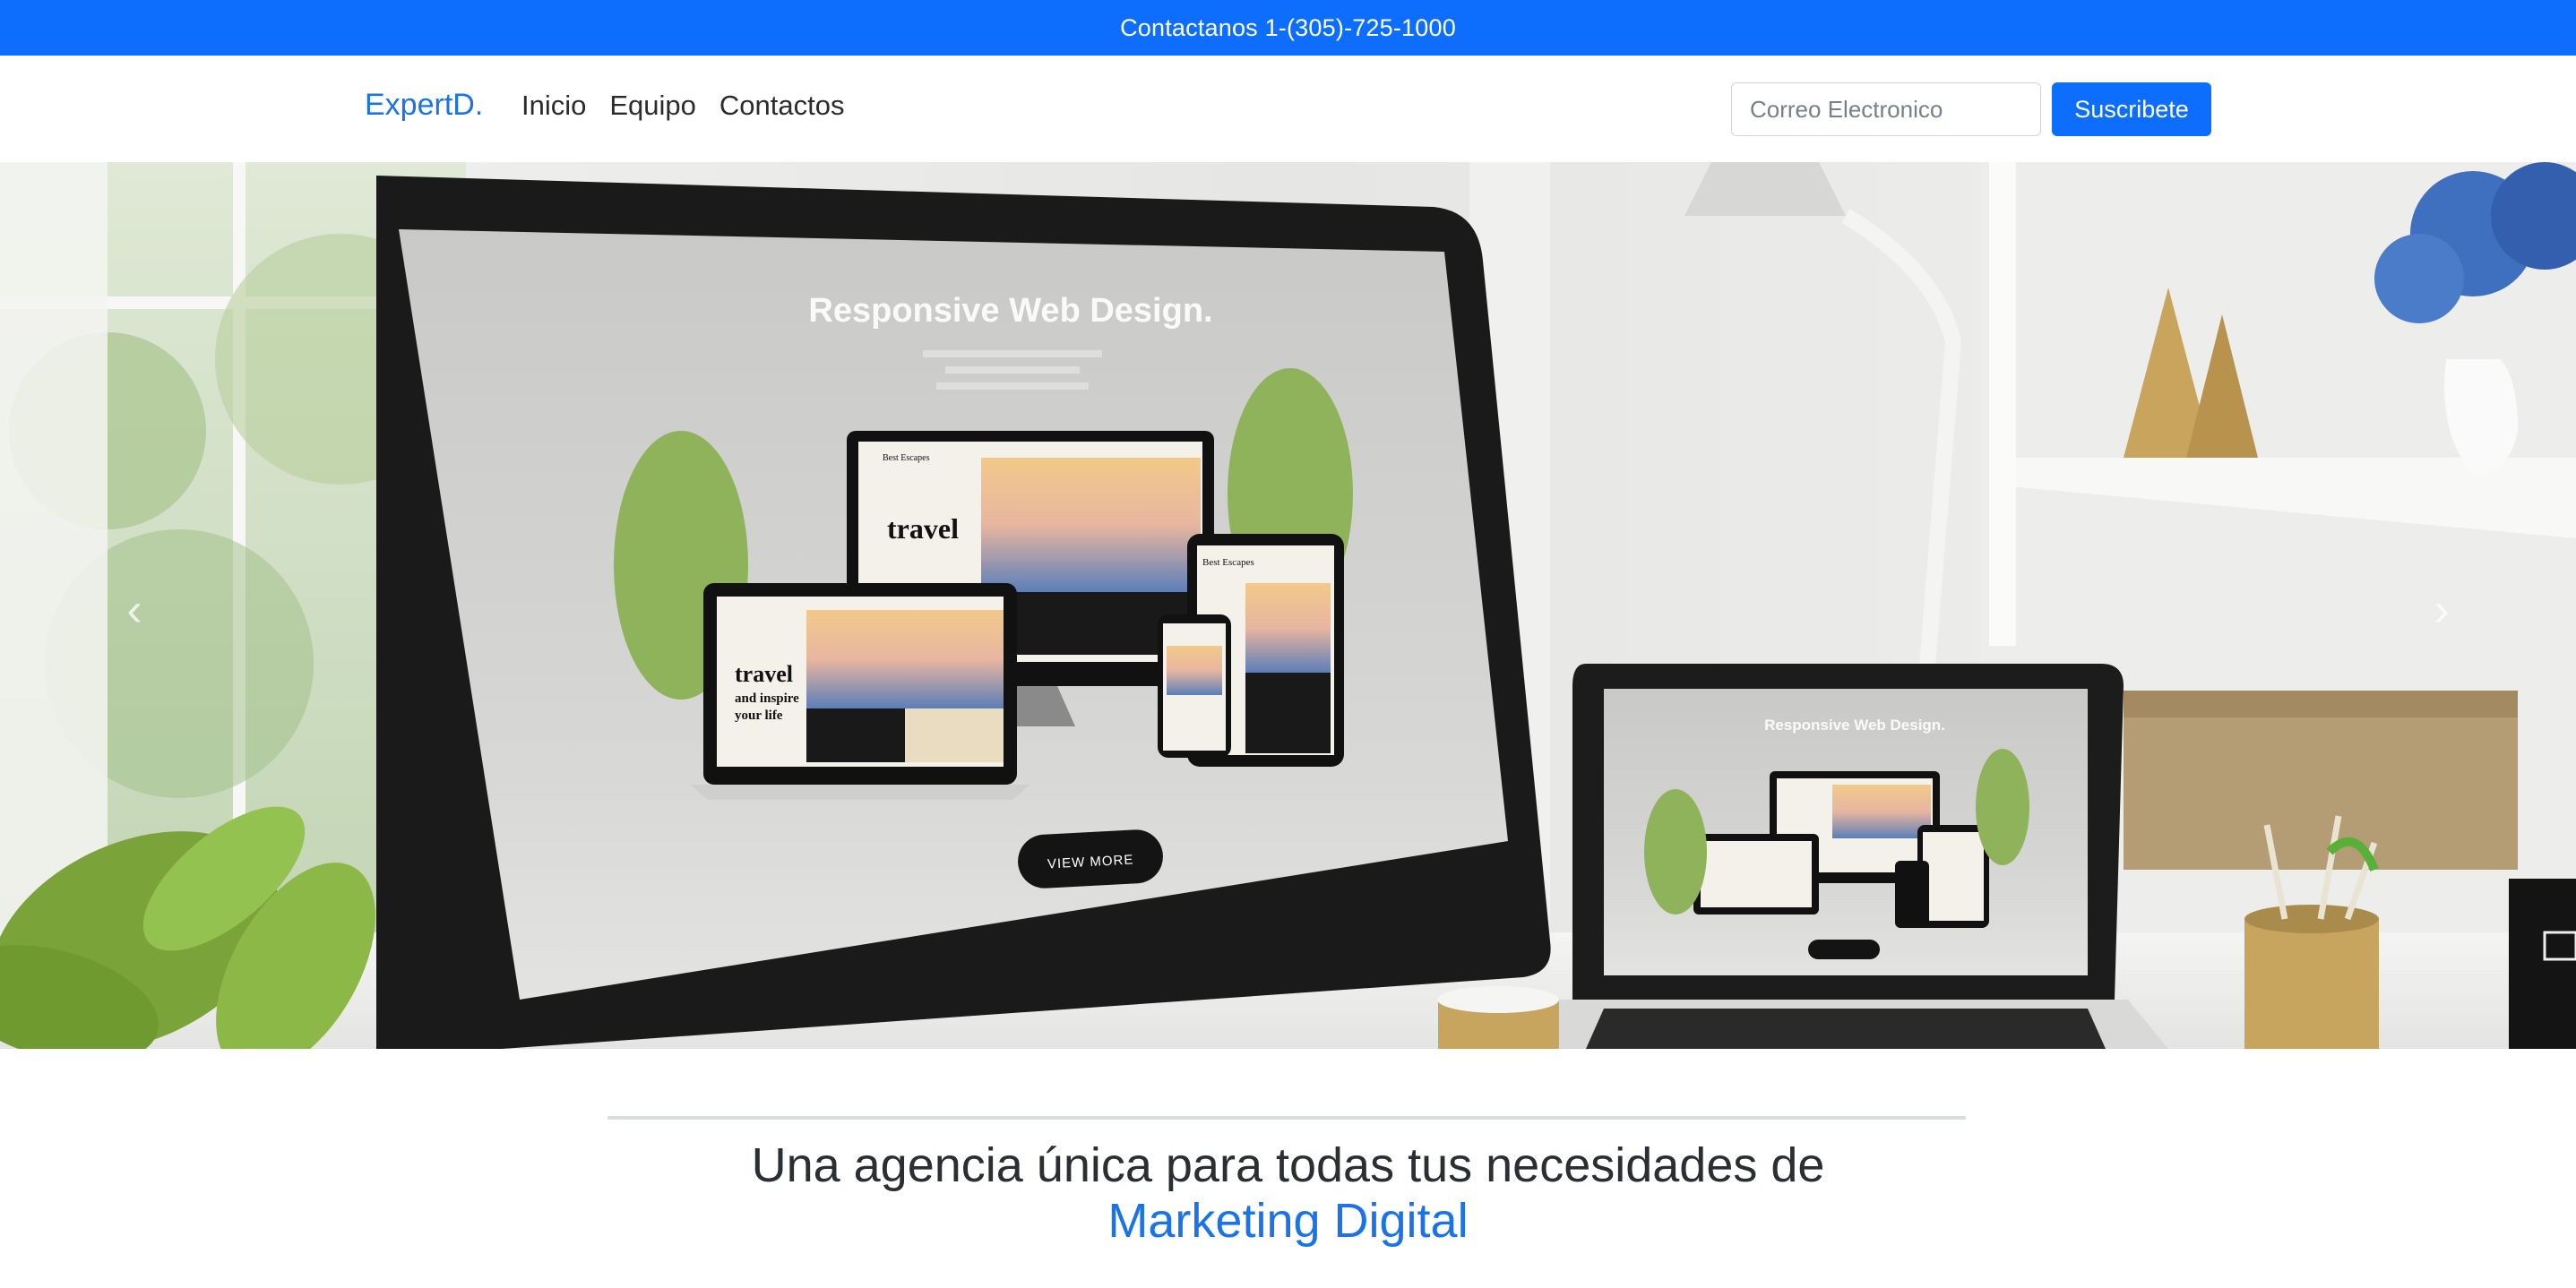  I want to click on carousel-prev-button: ‹, so click(134, 610).